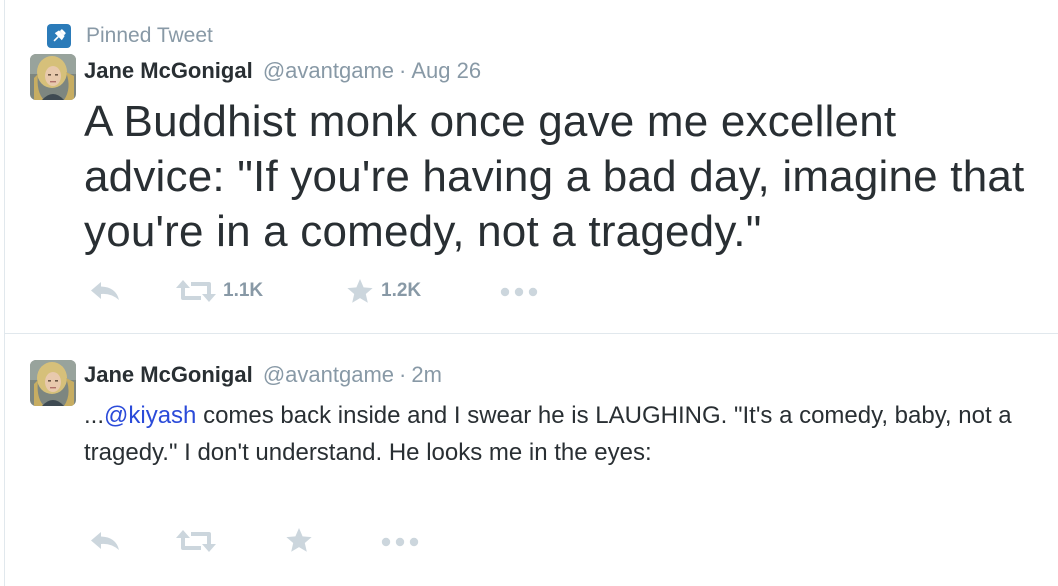 The image size is (1058, 586). I want to click on tweet-timestamp: Aug 26, so click(446, 70).